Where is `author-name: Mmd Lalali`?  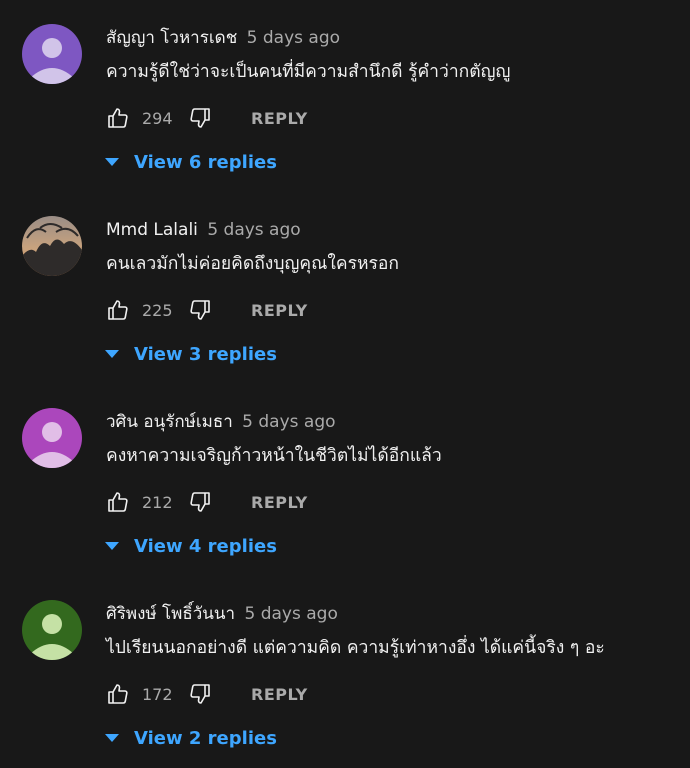
author-name: Mmd Lalali is located at coordinates (152, 230).